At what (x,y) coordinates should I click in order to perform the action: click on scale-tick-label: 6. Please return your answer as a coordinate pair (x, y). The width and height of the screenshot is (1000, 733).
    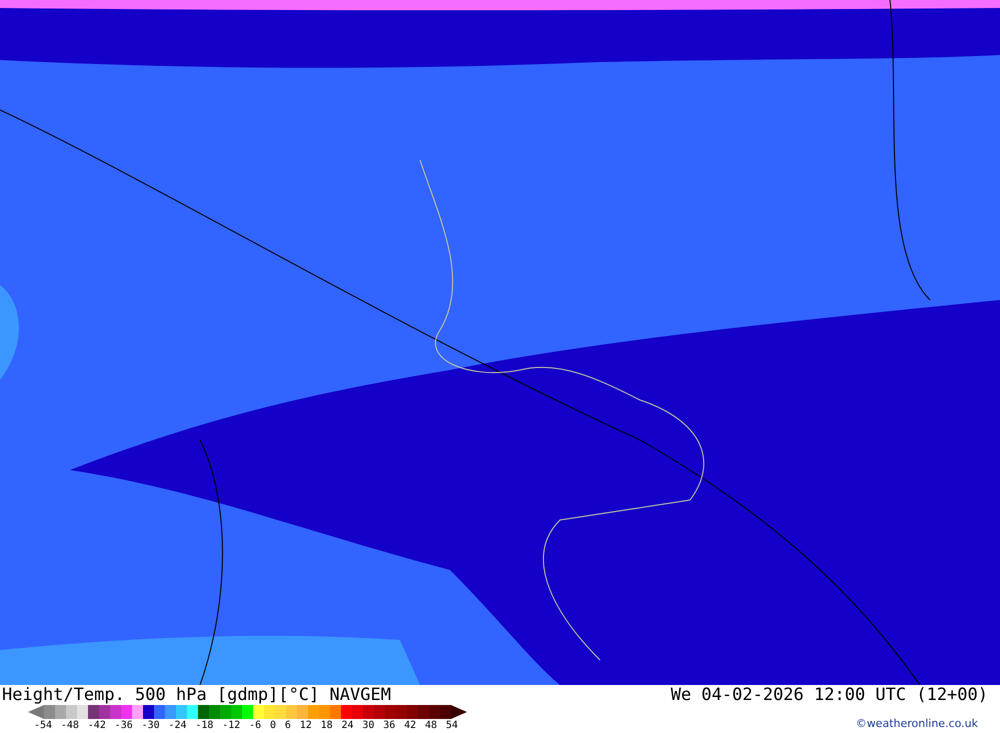
    Looking at the image, I should click on (287, 726).